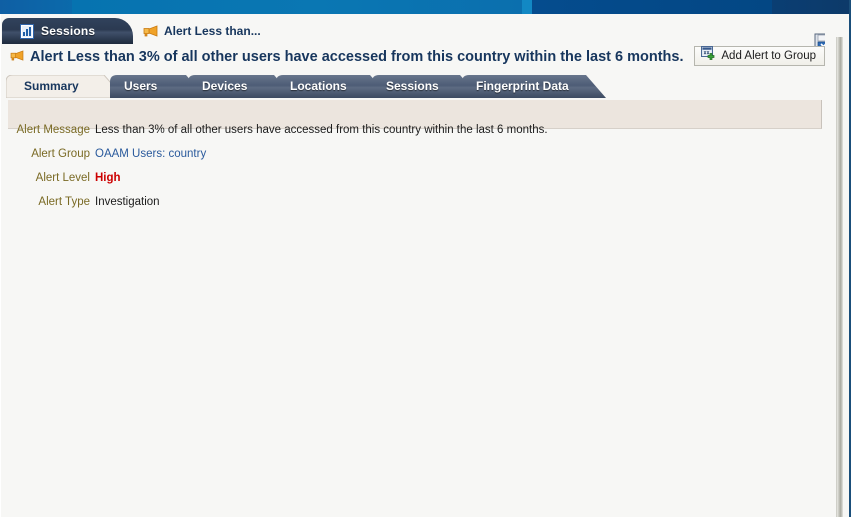 The width and height of the screenshot is (851, 517). Describe the element at coordinates (51, 86) in the screenshot. I see `sub-tab-label: Summary` at that location.